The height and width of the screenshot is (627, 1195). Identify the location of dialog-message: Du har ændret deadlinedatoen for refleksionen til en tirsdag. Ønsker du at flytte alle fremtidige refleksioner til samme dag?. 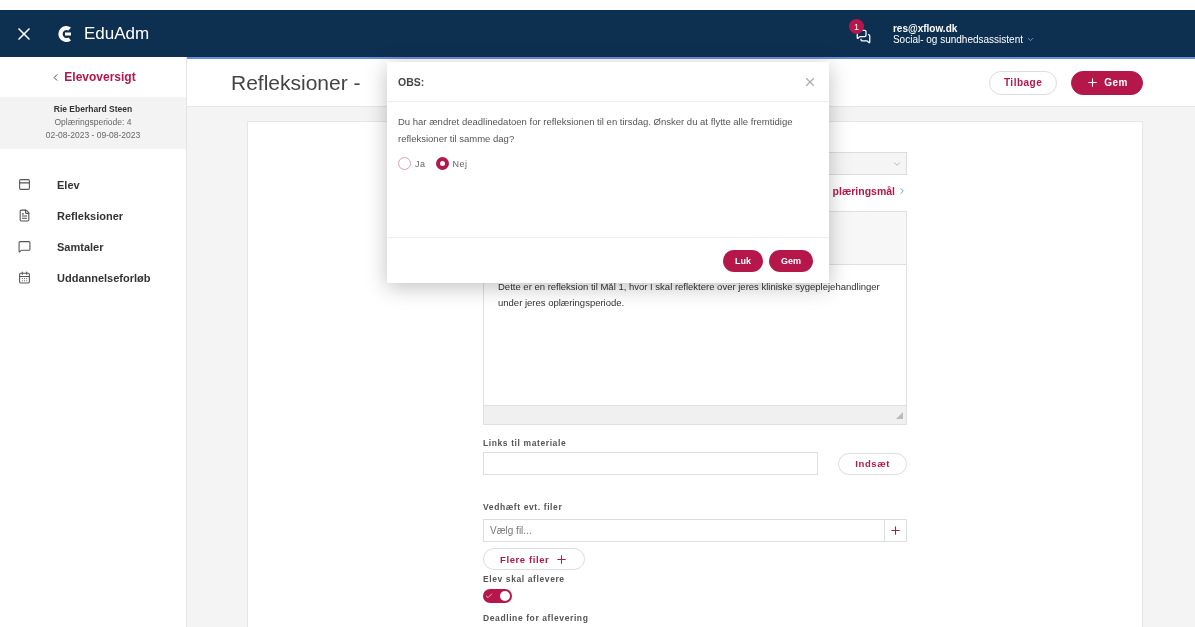
(596, 130).